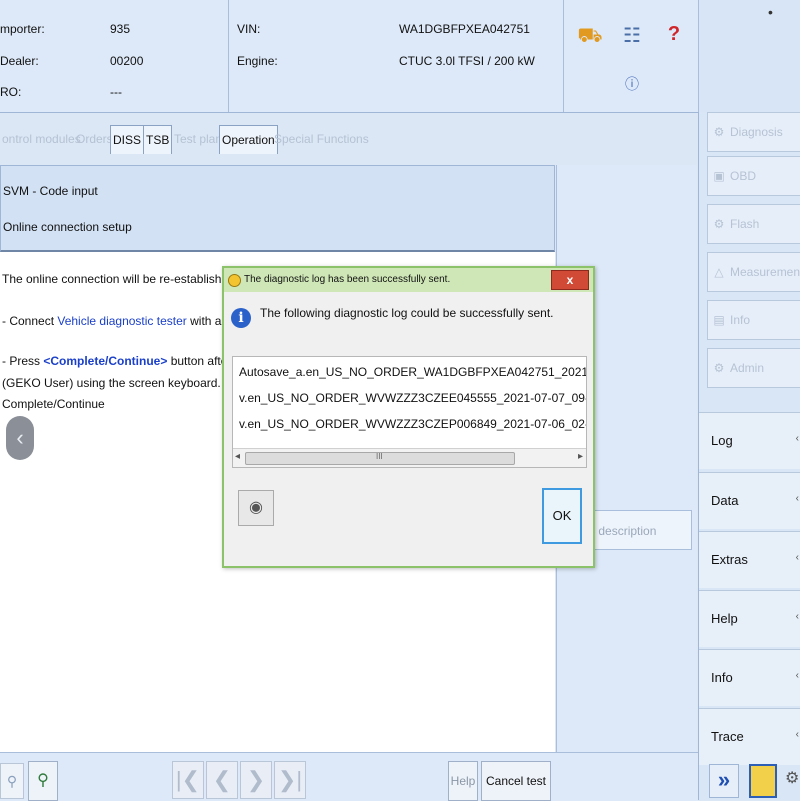 The height and width of the screenshot is (801, 800). What do you see at coordinates (94, 139) in the screenshot?
I see `tab-orders: Orders` at bounding box center [94, 139].